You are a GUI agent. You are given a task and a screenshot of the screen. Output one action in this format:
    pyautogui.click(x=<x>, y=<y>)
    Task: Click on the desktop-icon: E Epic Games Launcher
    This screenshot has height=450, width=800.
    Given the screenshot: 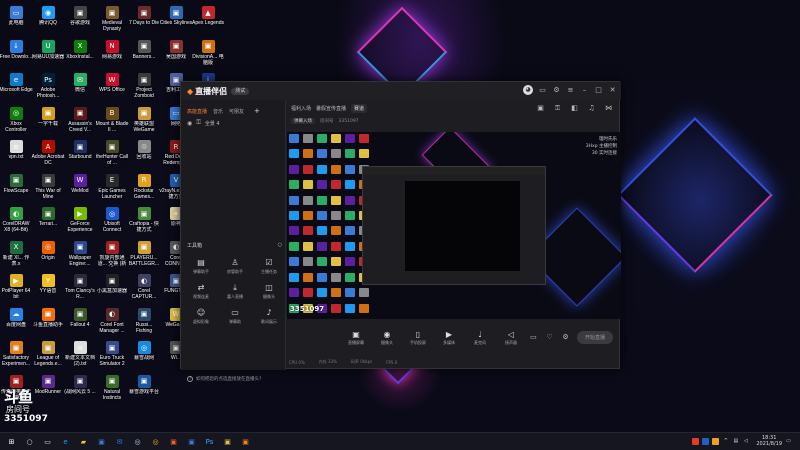 What is the action you would take?
    pyautogui.click(x=112, y=190)
    